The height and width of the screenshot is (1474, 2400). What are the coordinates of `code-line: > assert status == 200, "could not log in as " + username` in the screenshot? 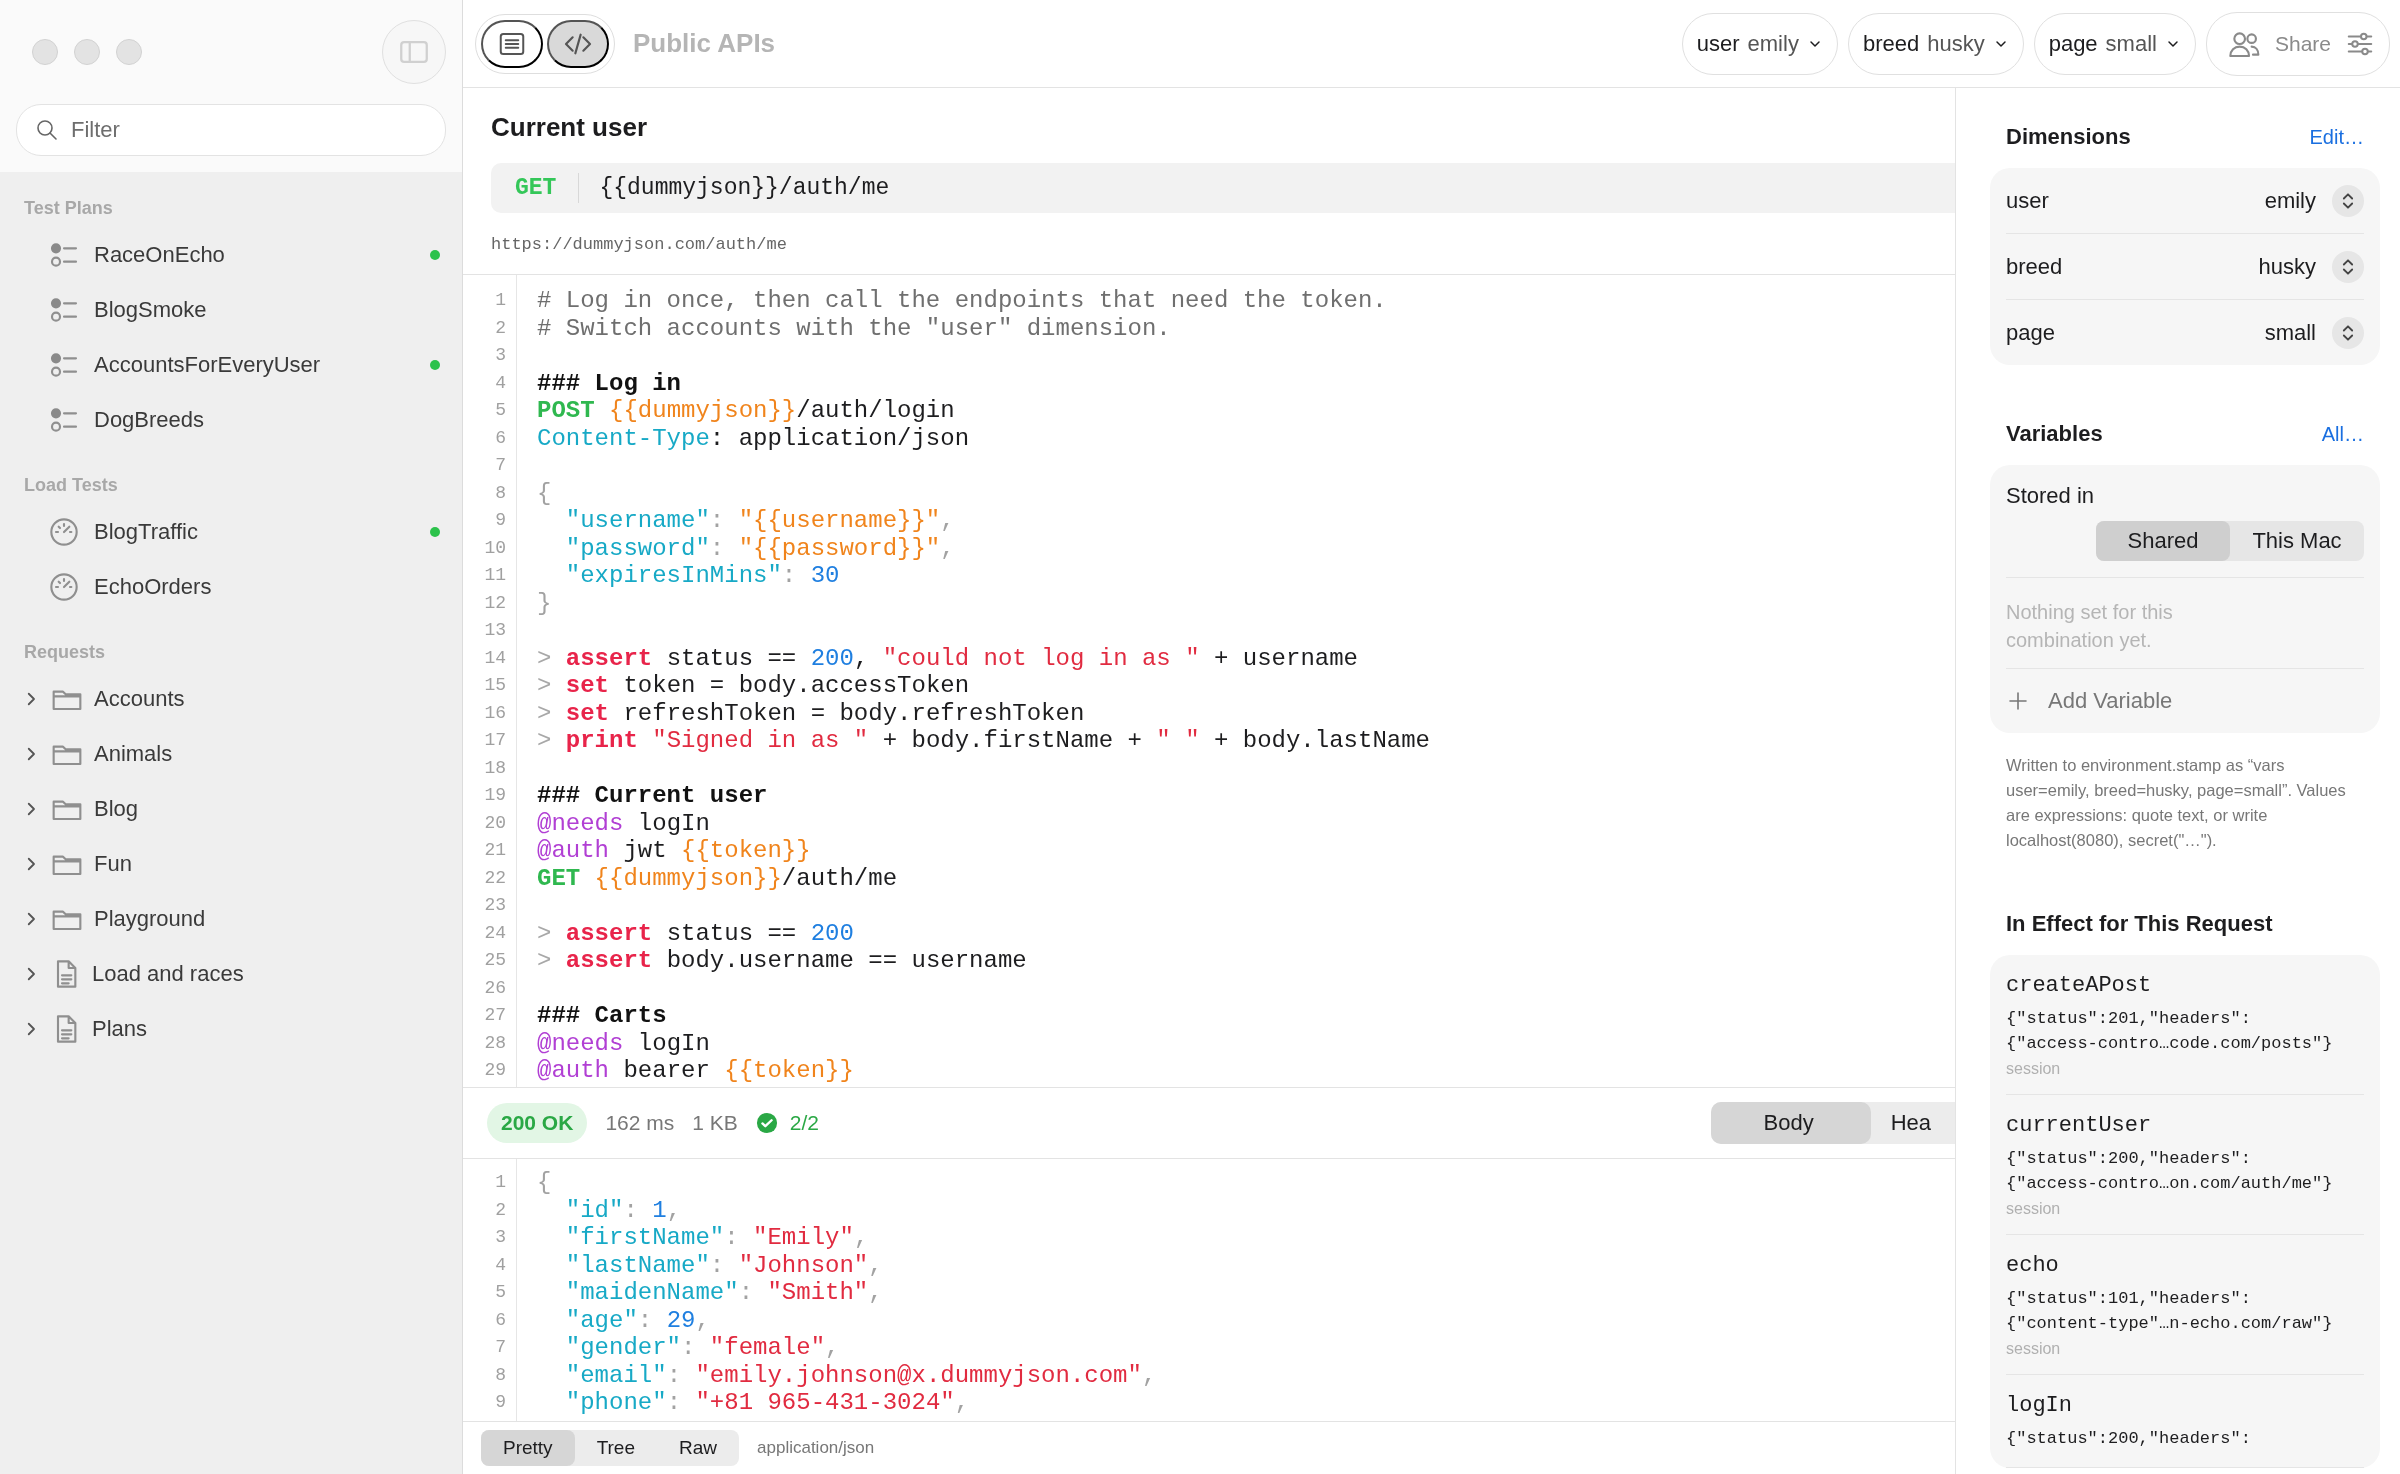 It's located at (948, 658).